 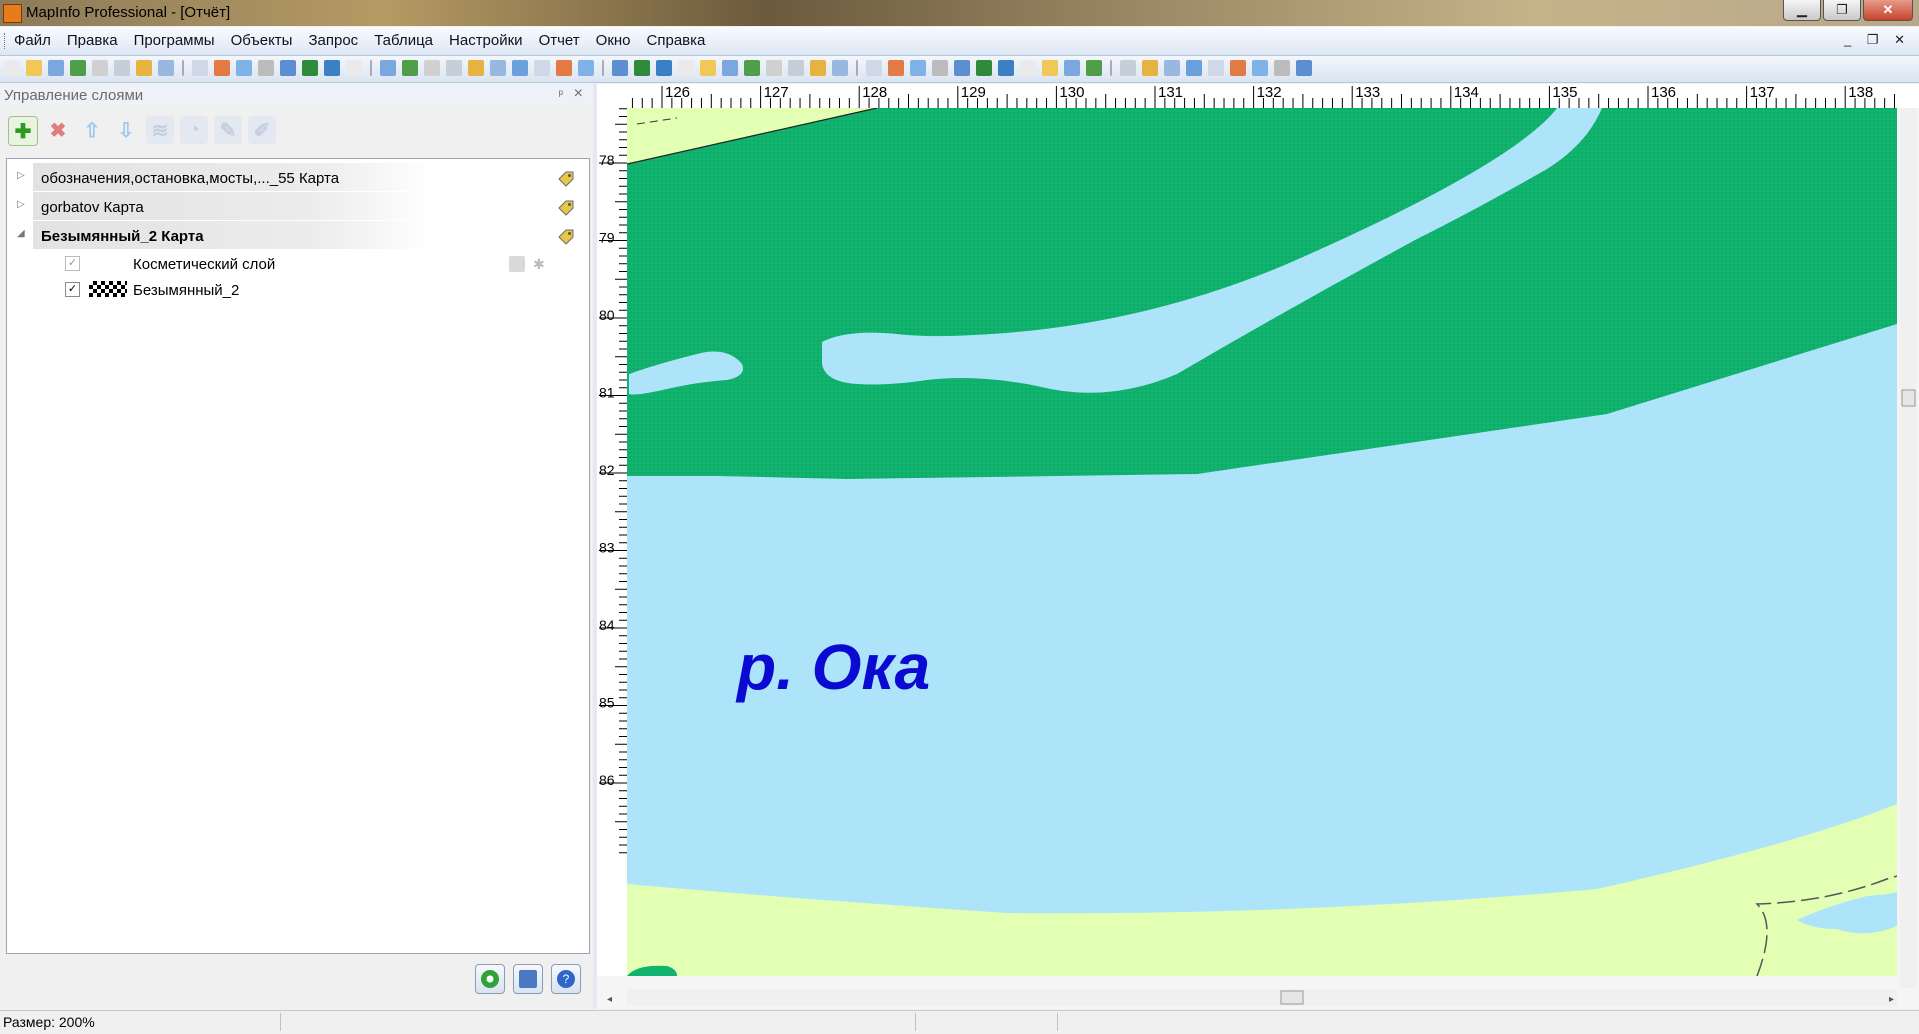 What do you see at coordinates (21, 233) in the screenshot?
I see `collapse-arrow-icon: ◢` at bounding box center [21, 233].